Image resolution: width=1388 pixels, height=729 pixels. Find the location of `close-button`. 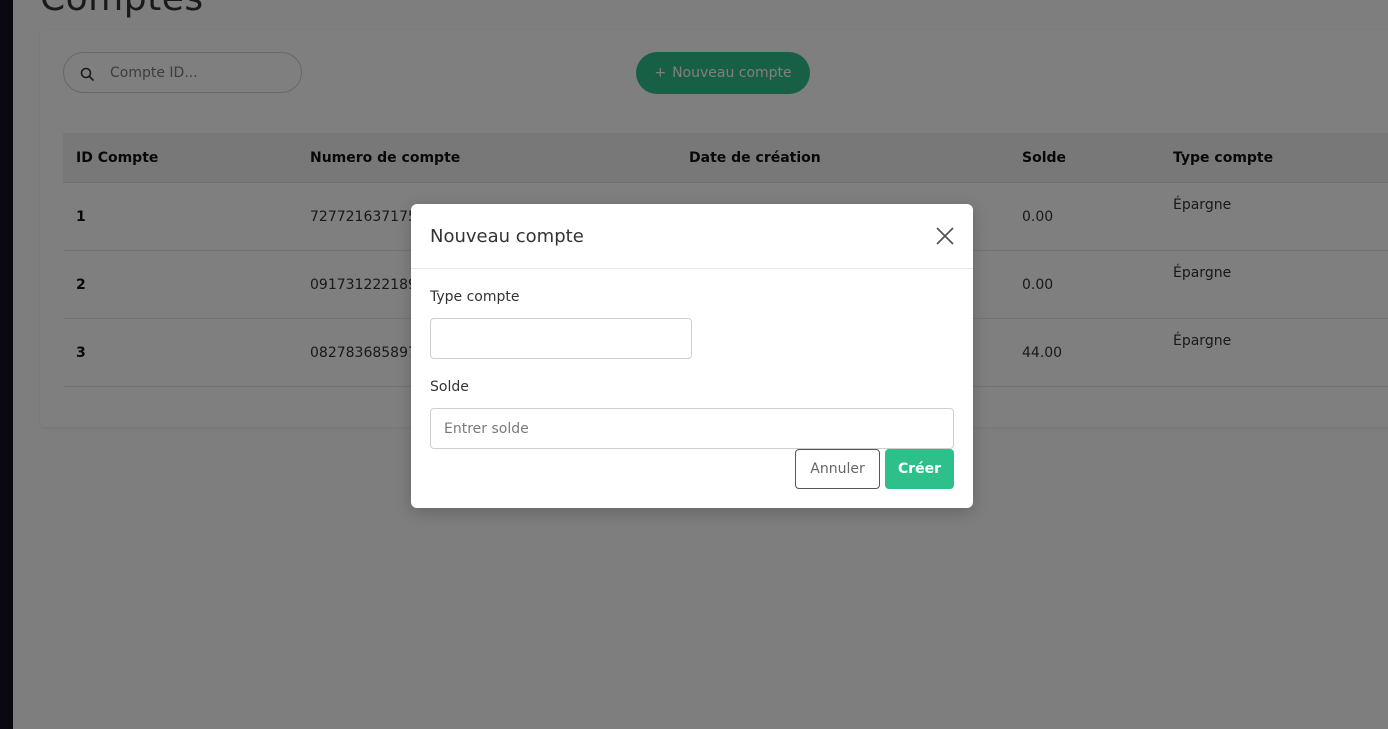

close-button is located at coordinates (945, 236).